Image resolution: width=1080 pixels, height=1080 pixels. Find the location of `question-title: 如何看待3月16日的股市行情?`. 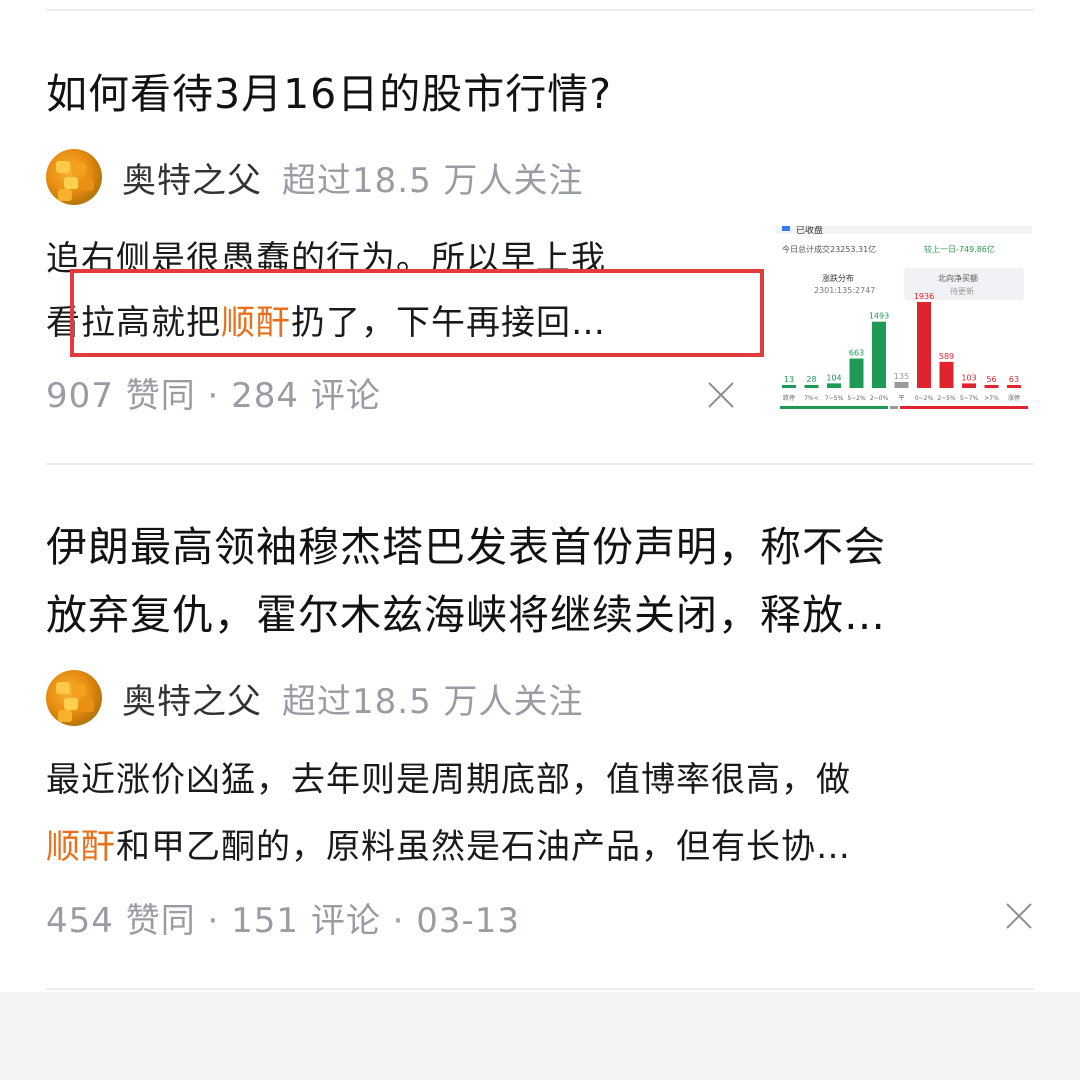

question-title: 如何看待3月16日的股市行情? is located at coordinates (329, 94).